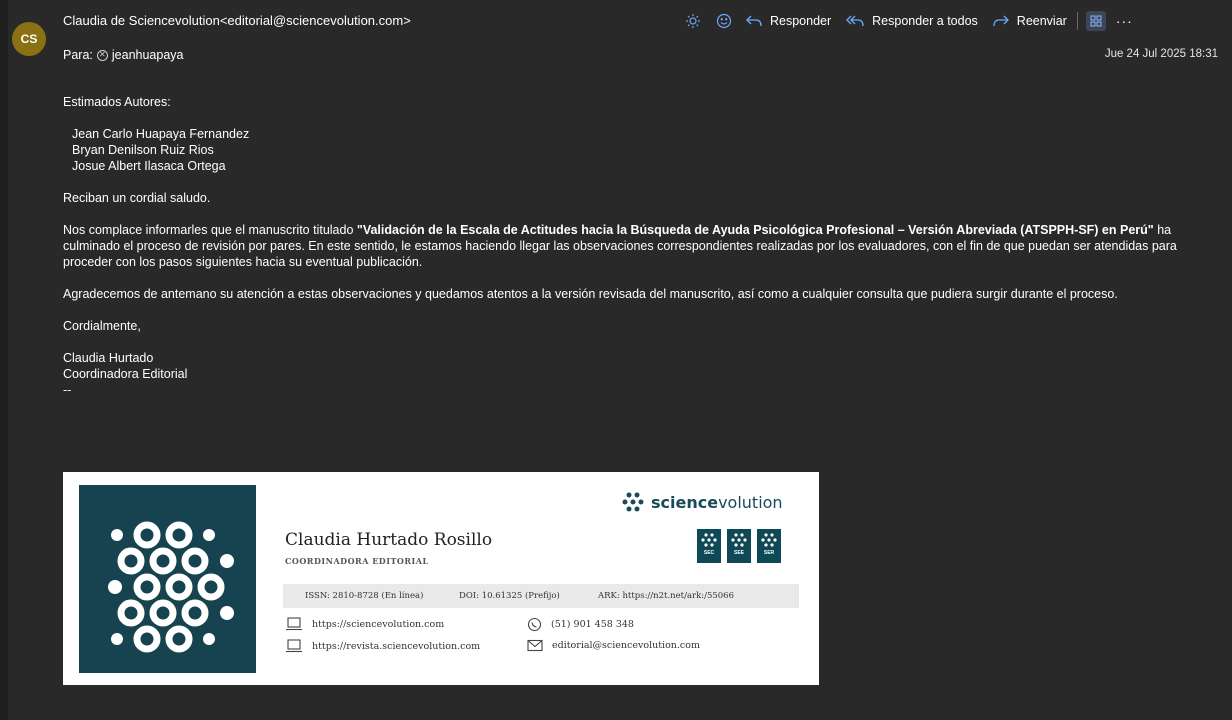  Describe the element at coordinates (769, 553) in the screenshot. I see `badge-label: SER` at that location.